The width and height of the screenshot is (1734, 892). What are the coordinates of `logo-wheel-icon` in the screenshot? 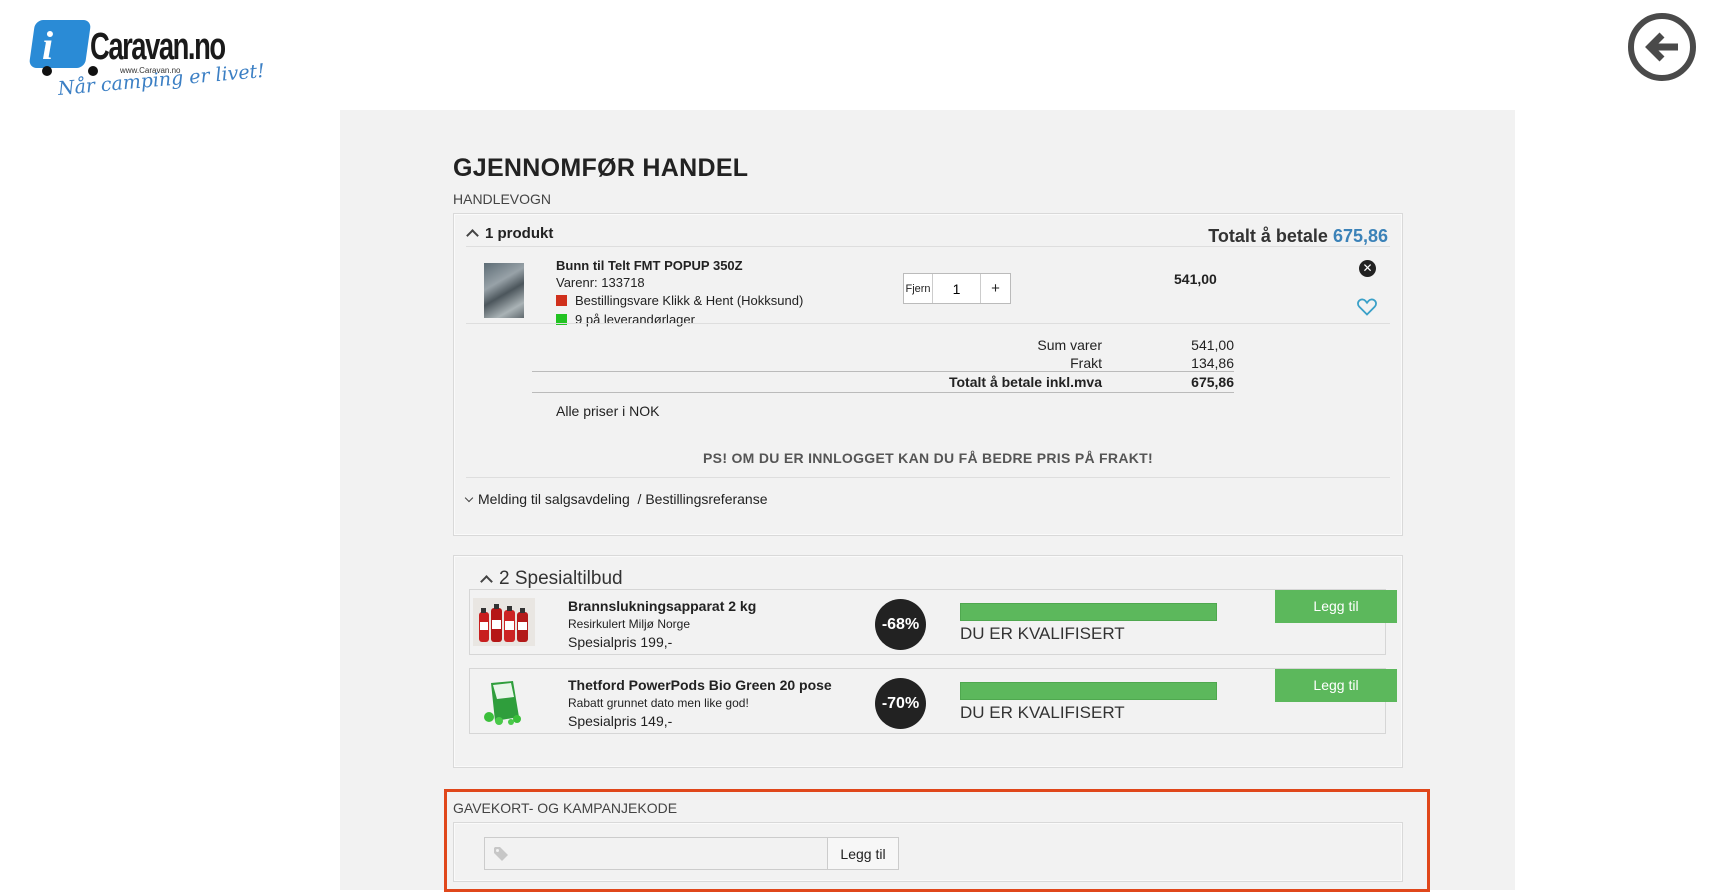 It's located at (47, 71).